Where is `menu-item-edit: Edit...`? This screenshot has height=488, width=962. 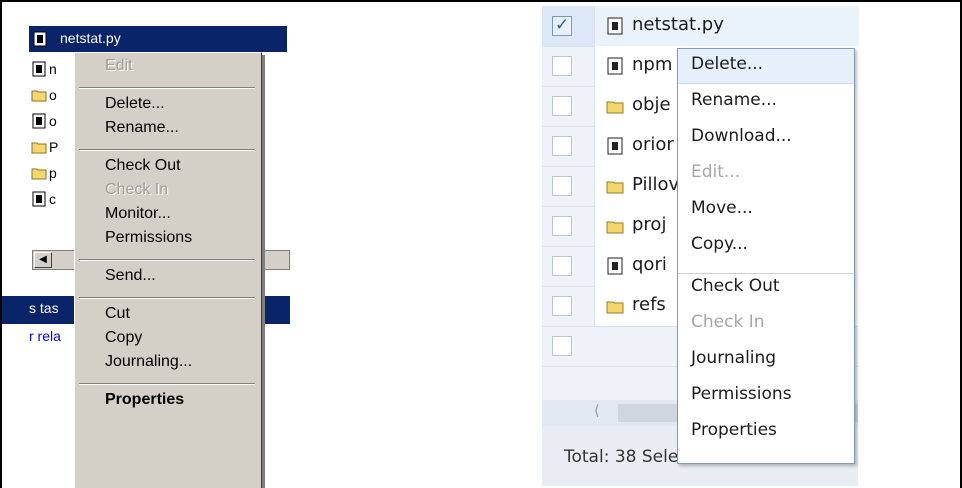
menu-item-edit: Edit... is located at coordinates (716, 172).